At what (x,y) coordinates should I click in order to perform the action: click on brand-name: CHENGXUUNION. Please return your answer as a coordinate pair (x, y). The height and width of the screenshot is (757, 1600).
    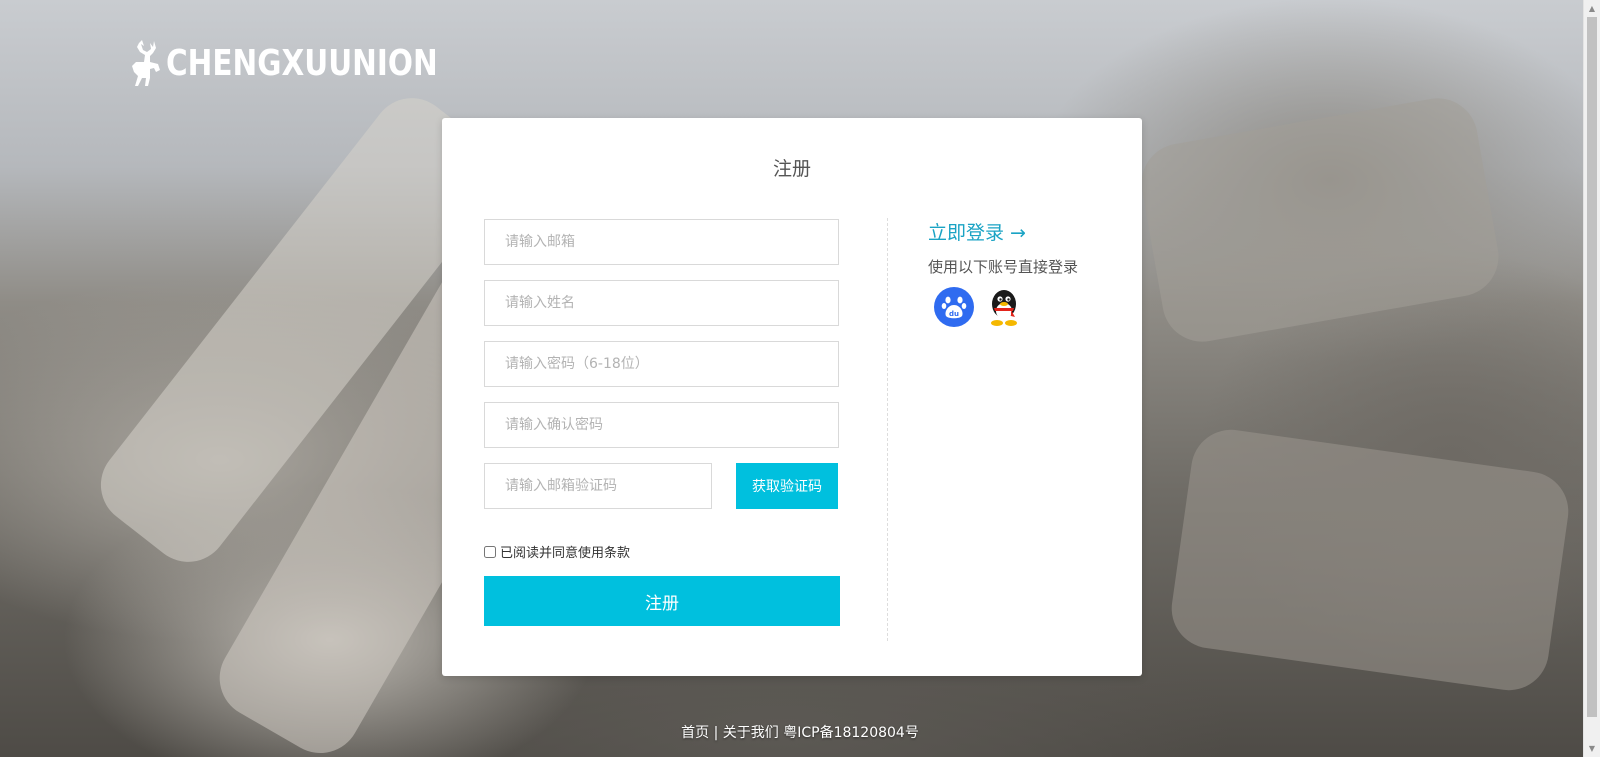
    Looking at the image, I should click on (302, 63).